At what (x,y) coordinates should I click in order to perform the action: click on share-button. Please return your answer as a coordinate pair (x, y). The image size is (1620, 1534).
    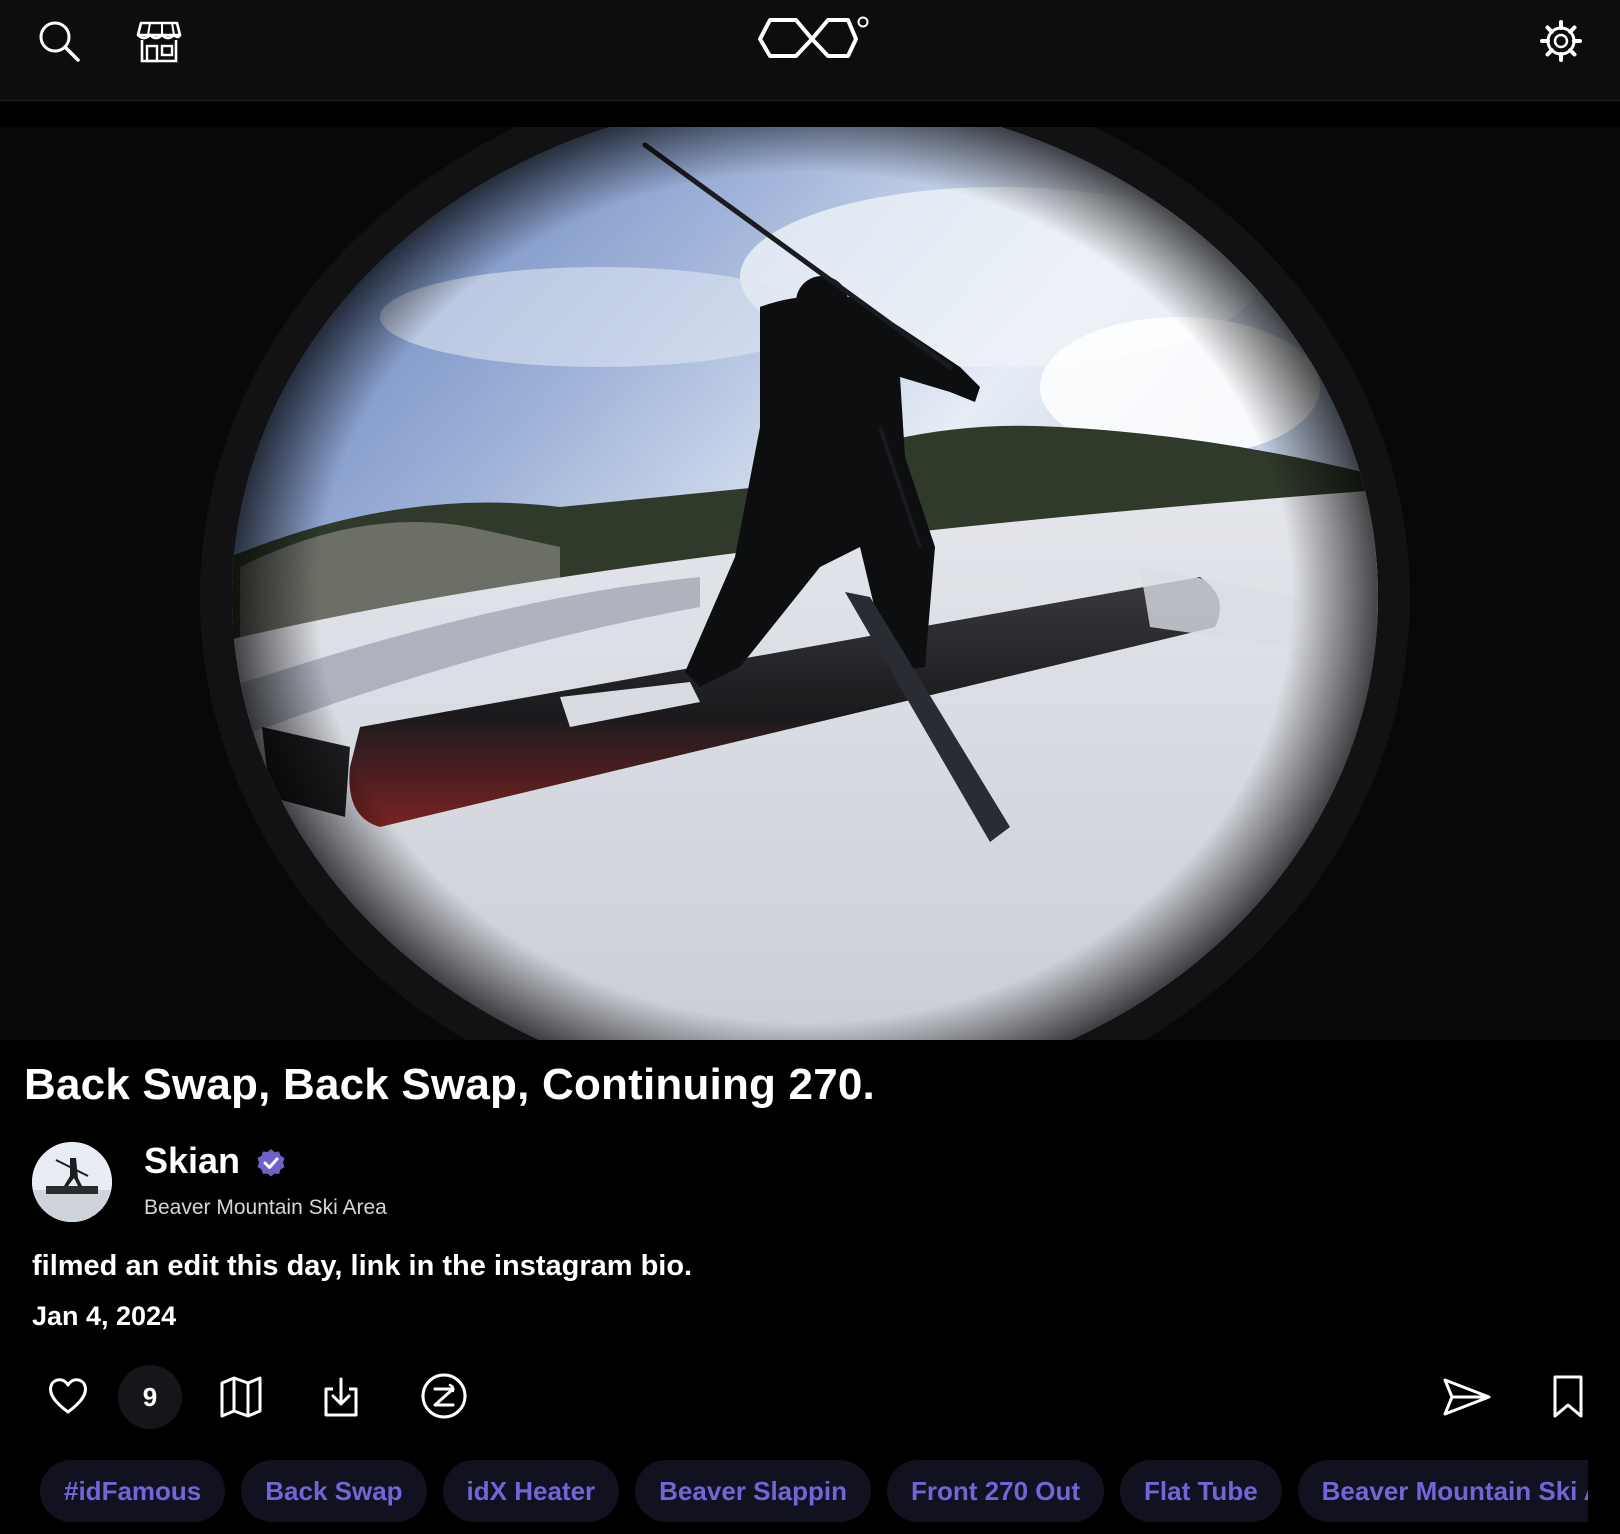
    Looking at the image, I should click on (1467, 1397).